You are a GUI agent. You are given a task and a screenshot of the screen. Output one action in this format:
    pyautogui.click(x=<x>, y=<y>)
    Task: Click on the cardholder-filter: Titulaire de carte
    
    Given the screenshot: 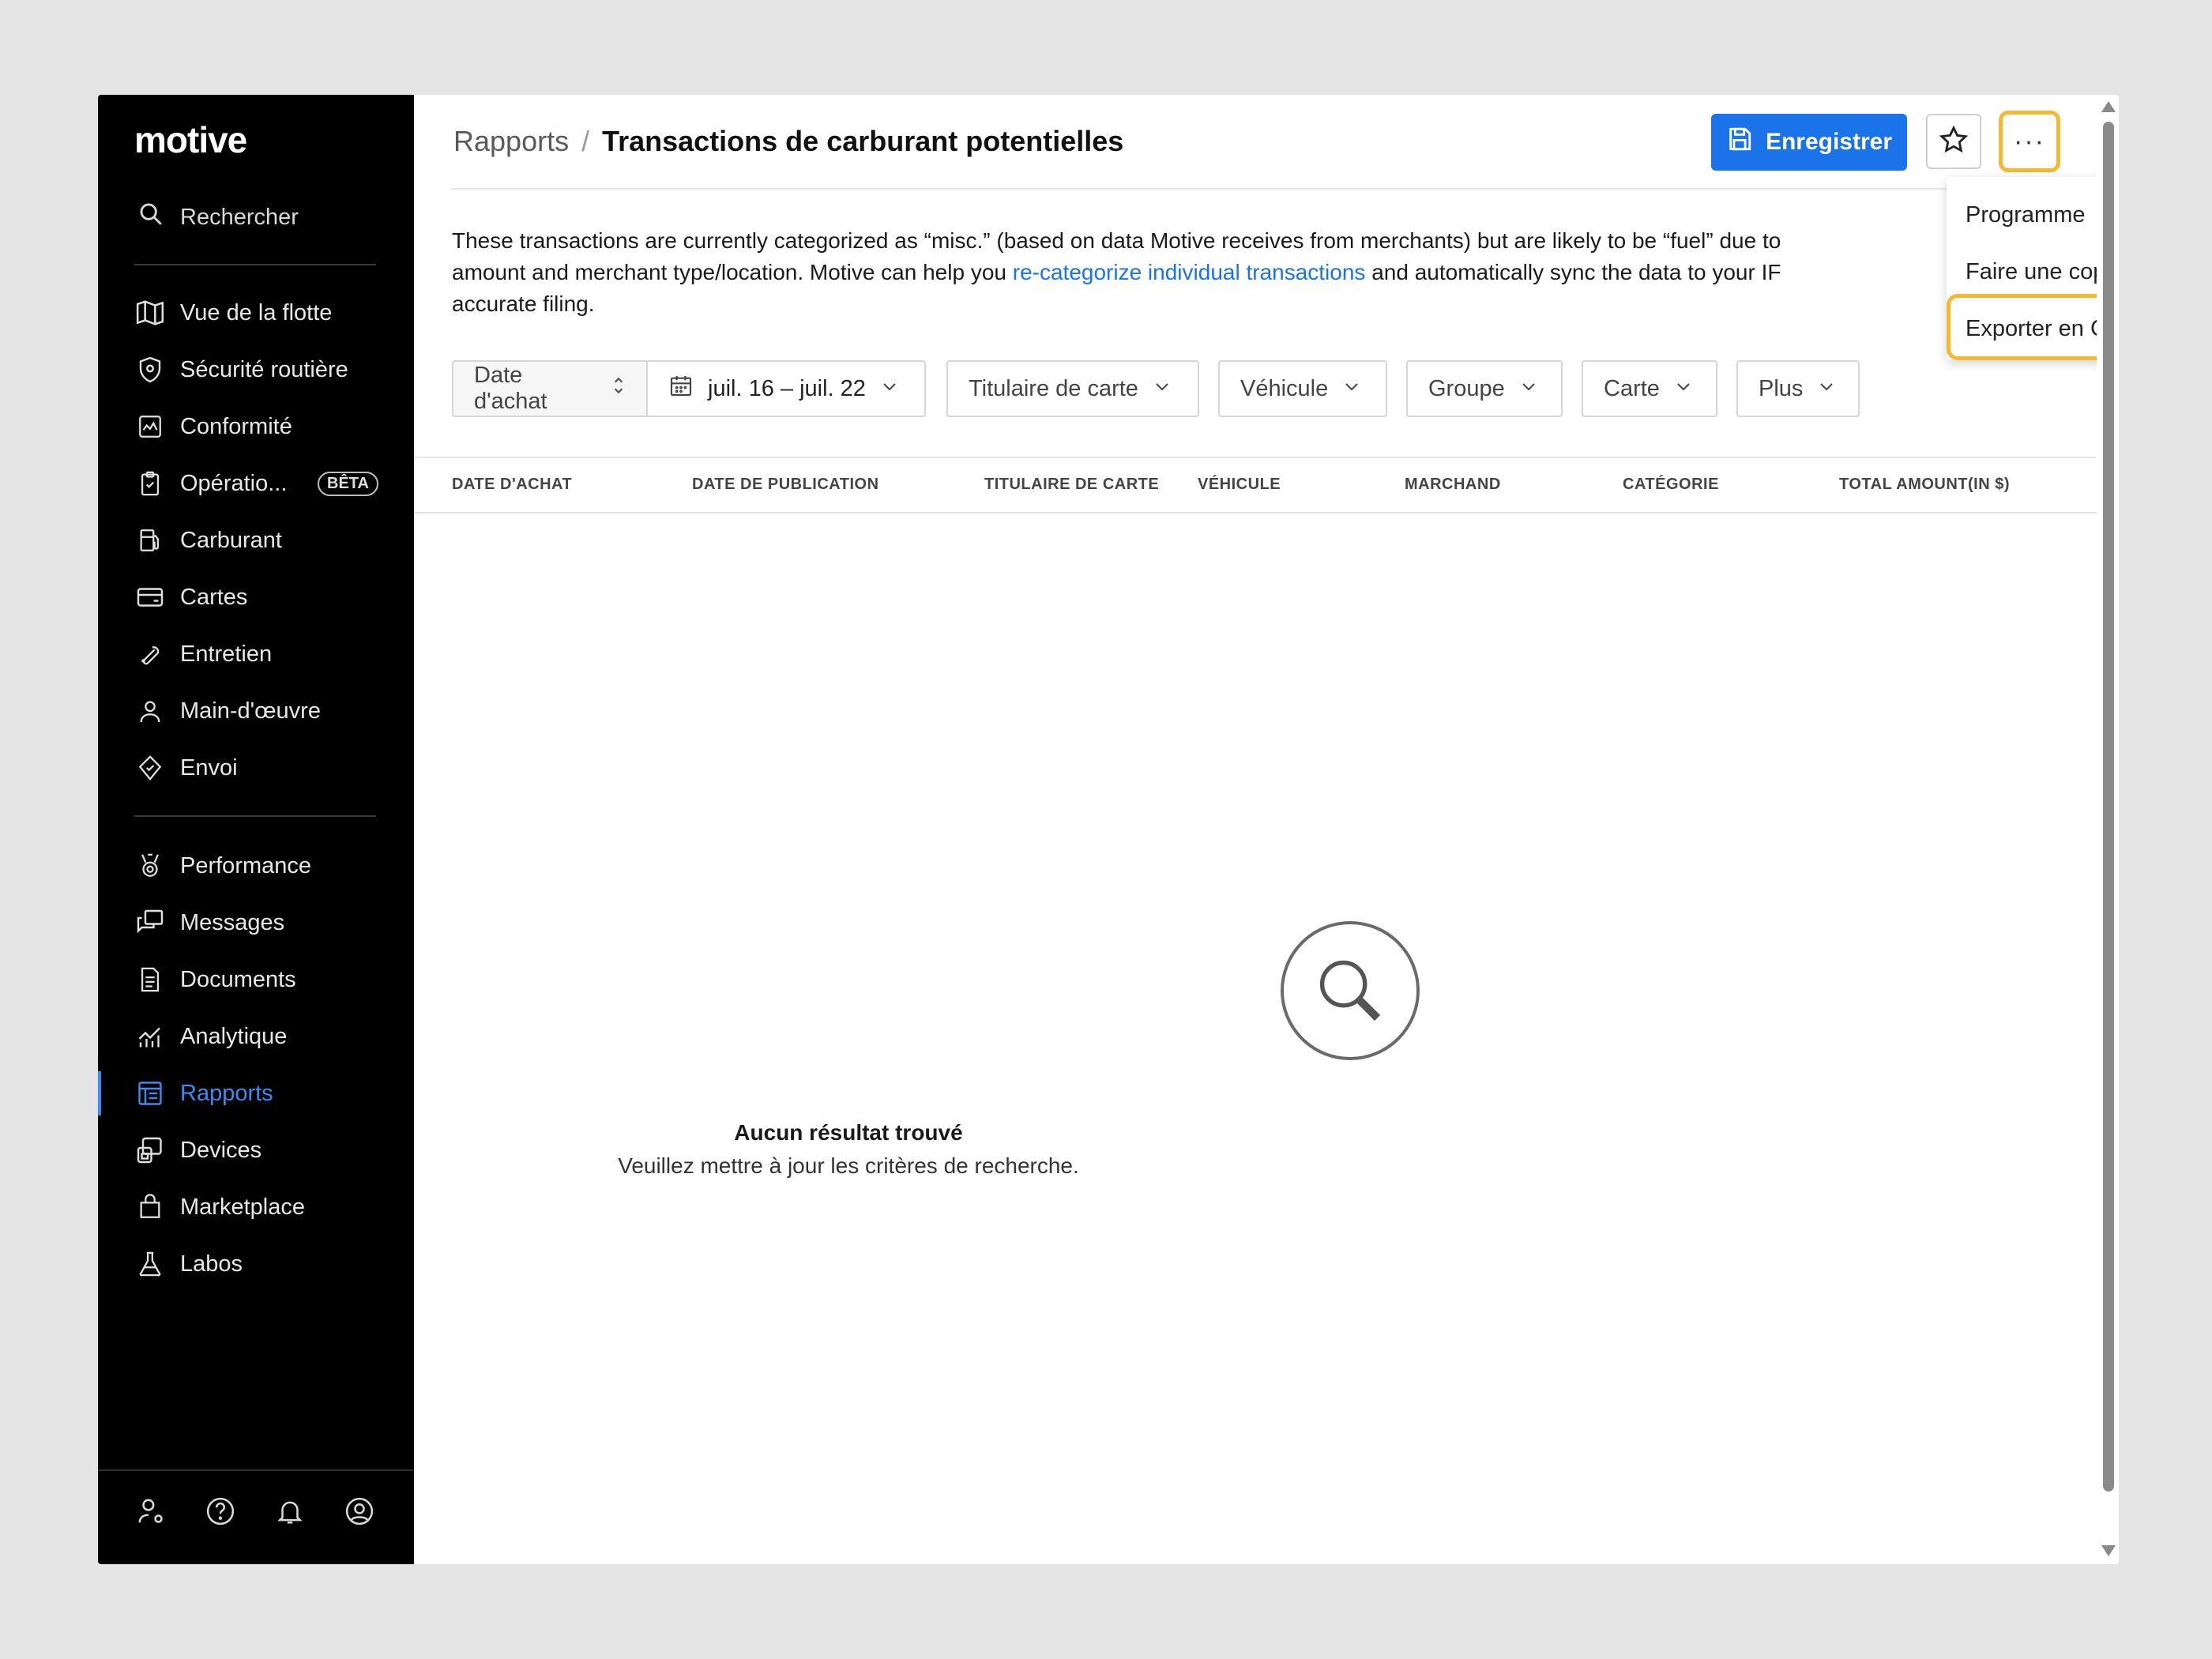 What is the action you would take?
    pyautogui.click(x=1072, y=389)
    